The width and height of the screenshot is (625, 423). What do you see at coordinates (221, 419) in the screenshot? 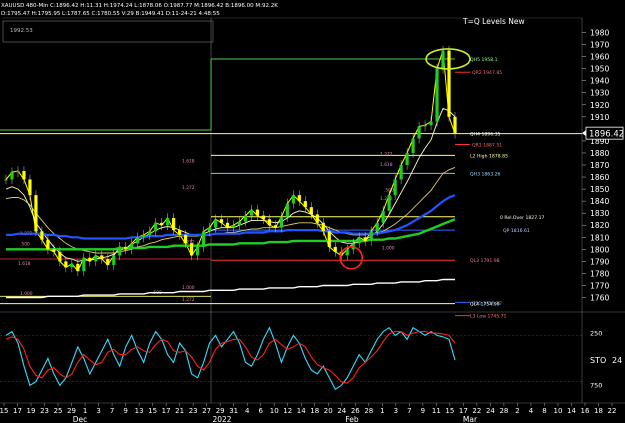
I see `month-label: 2022` at bounding box center [221, 419].